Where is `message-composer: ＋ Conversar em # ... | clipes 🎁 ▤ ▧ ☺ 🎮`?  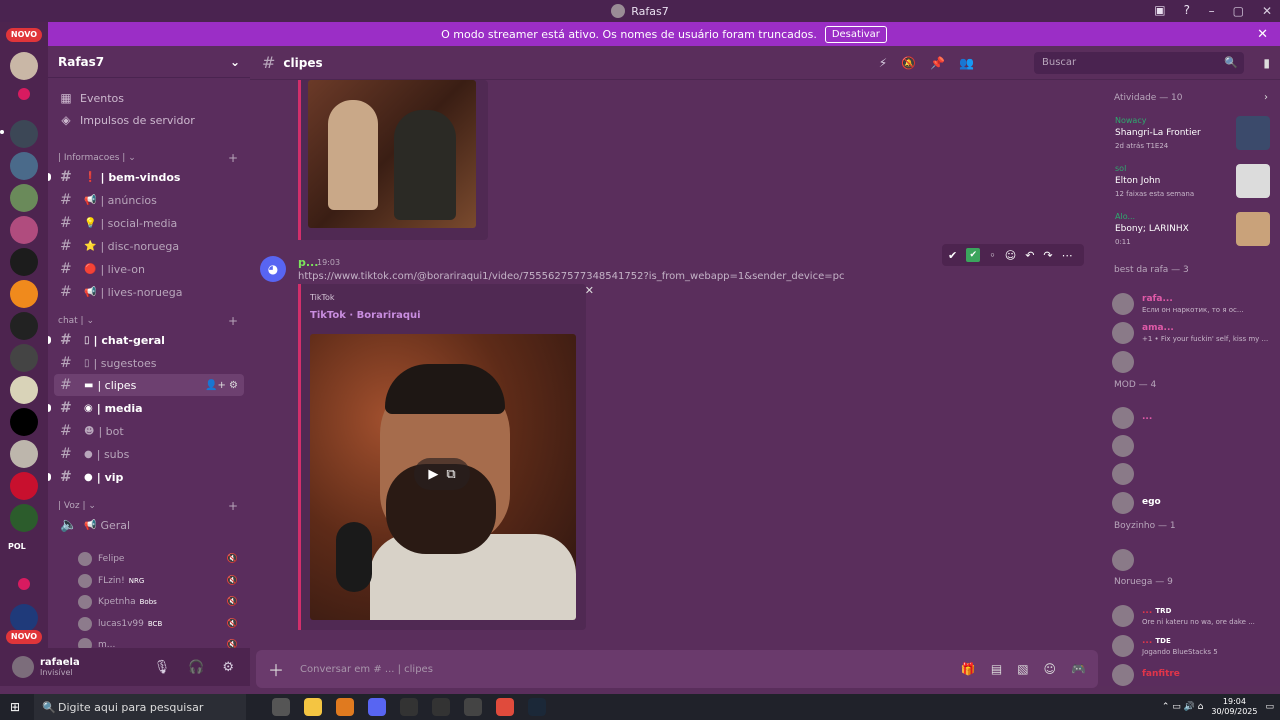
message-composer: ＋ Conversar em # ... | clipes 🎁 ▤ ▧ ☺ 🎮 is located at coordinates (677, 669).